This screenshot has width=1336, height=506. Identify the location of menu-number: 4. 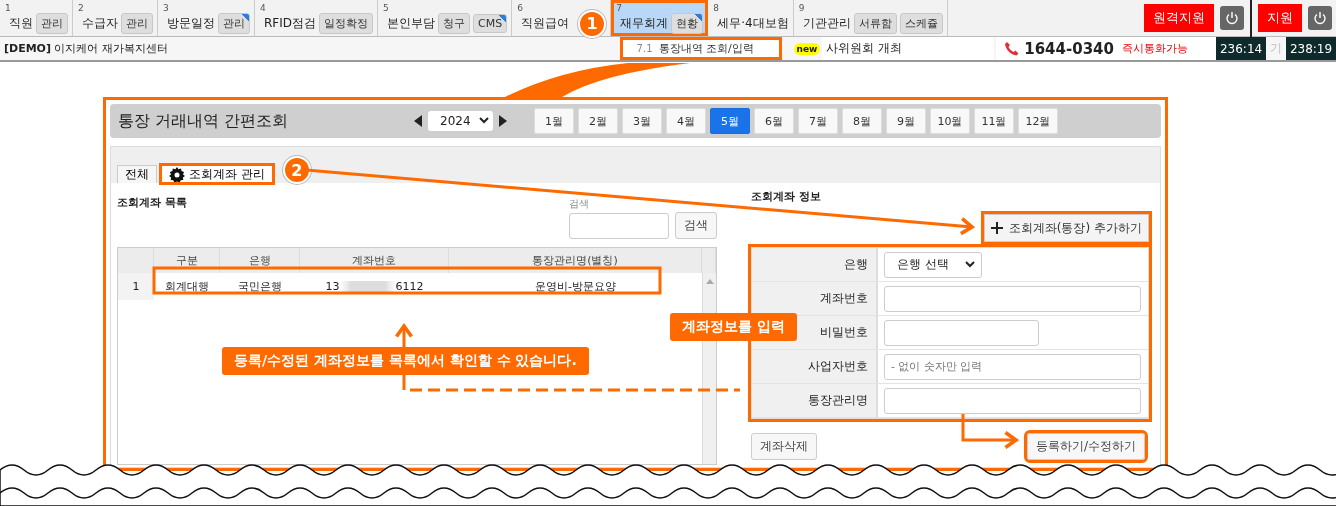
(263, 8).